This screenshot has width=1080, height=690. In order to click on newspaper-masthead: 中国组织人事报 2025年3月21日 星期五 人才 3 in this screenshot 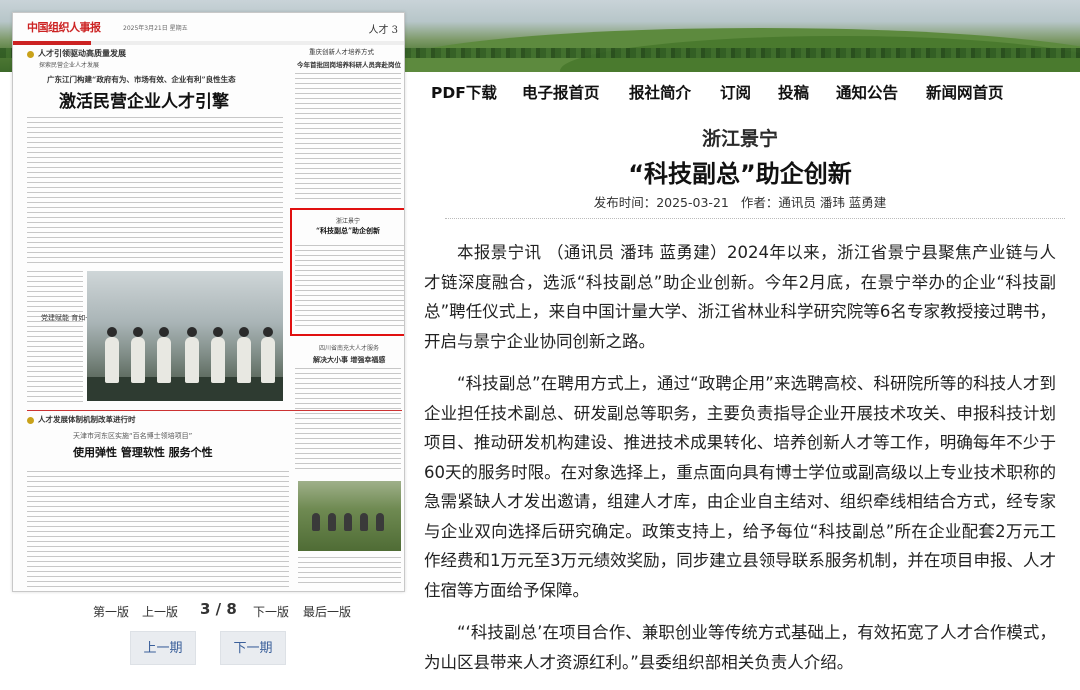, I will do `click(208, 27)`.